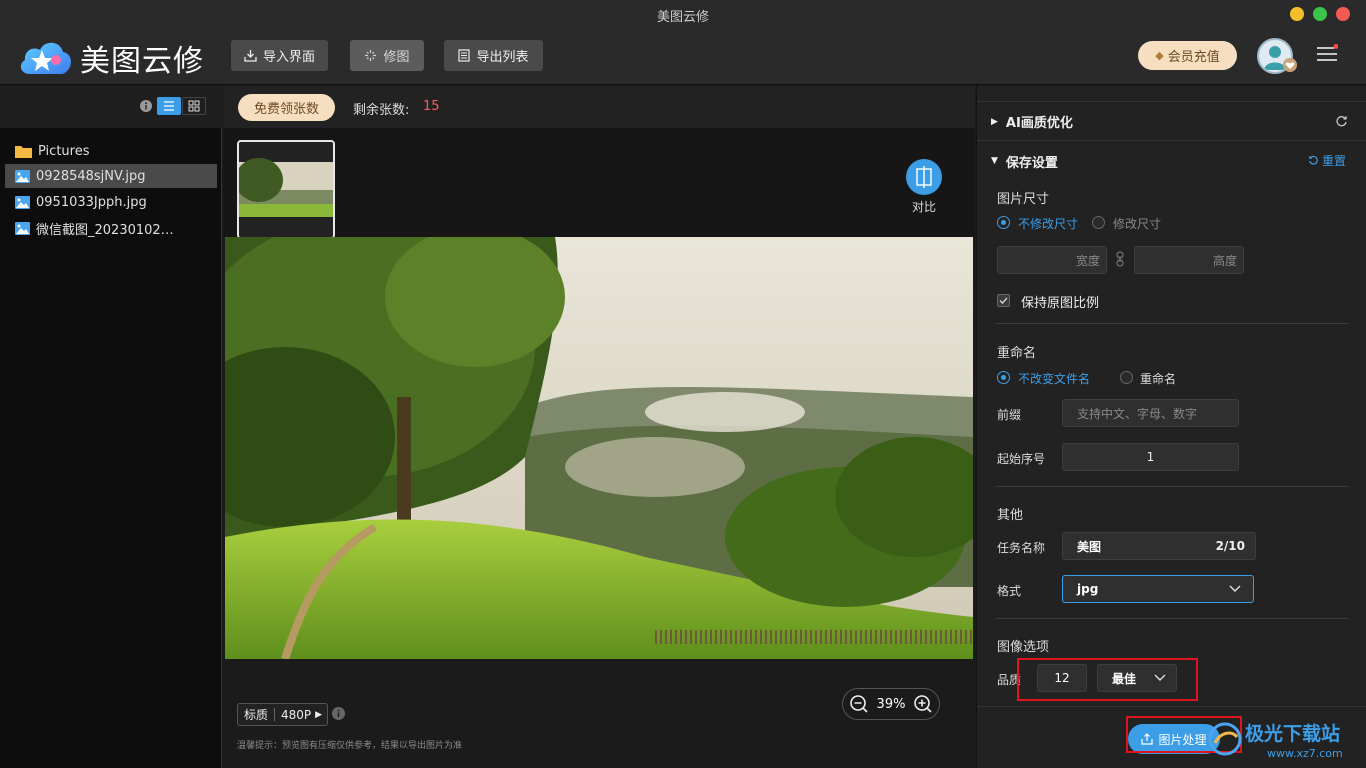 The image size is (1366, 768). What do you see at coordinates (1313, 160) in the screenshot?
I see `reset-icon` at bounding box center [1313, 160].